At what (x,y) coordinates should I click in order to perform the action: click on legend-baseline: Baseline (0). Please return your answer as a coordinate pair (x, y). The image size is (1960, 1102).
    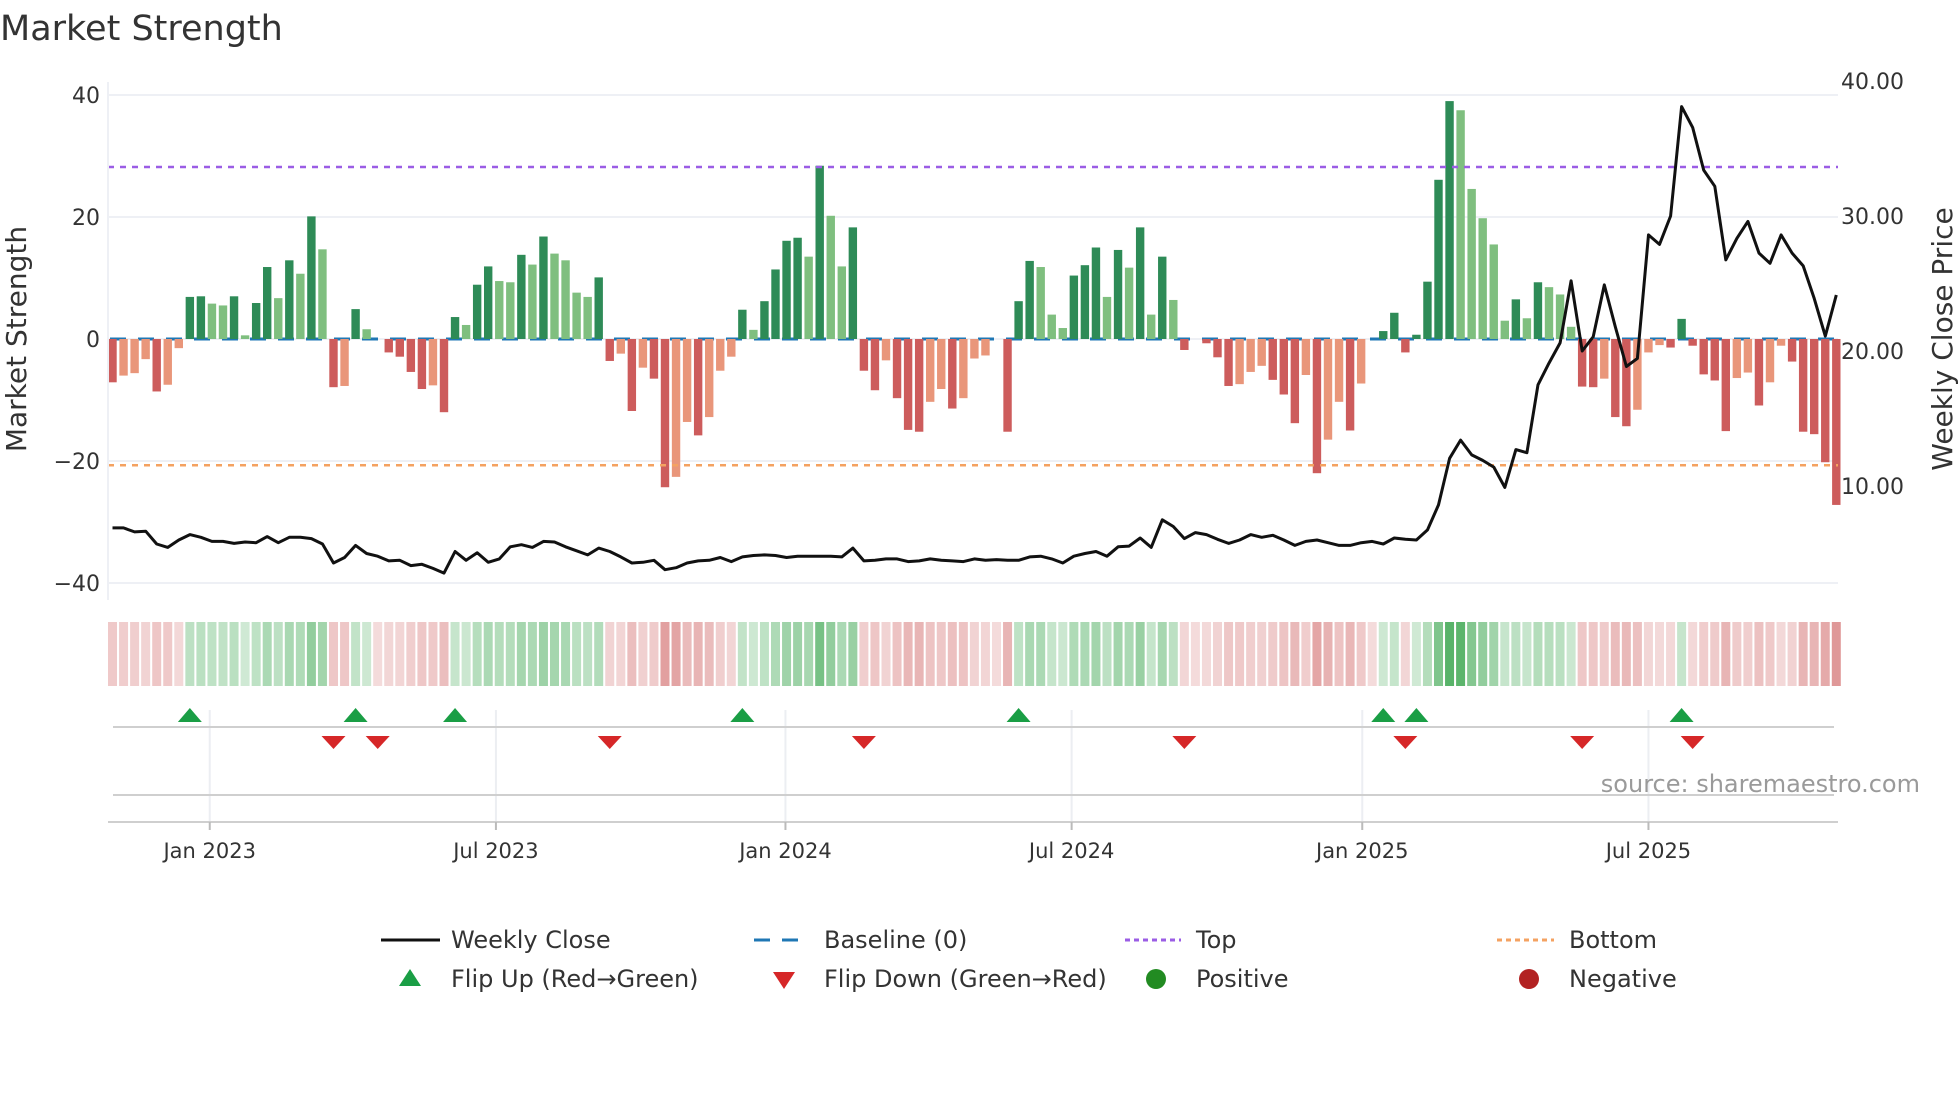
    Looking at the image, I should click on (895, 940).